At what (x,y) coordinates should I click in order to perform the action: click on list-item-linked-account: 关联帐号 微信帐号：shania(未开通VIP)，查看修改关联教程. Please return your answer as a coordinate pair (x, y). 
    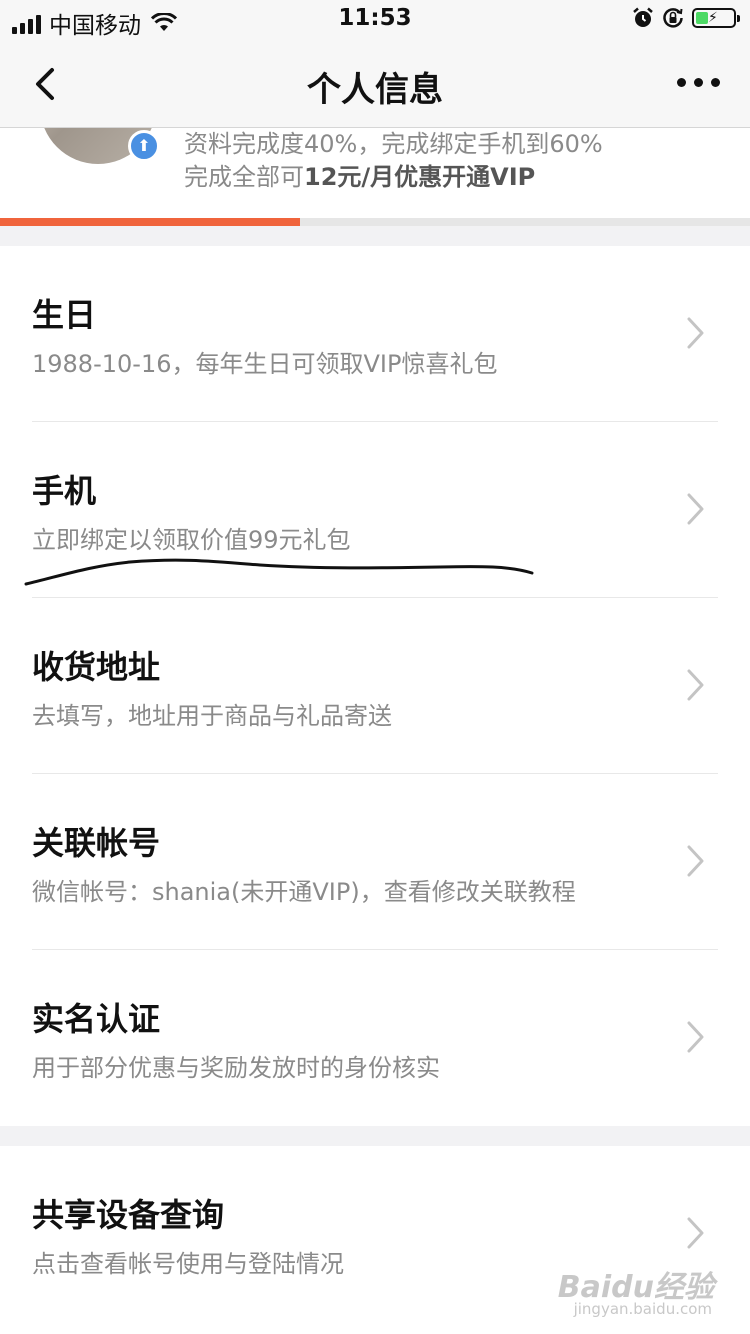
    Looking at the image, I should click on (375, 862).